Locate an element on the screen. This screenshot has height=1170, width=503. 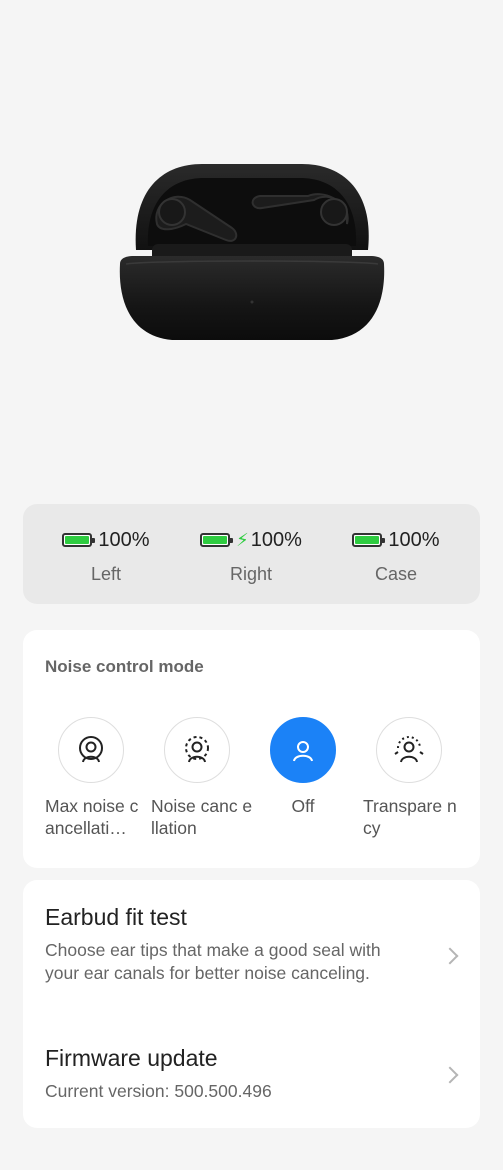
mode-label: Noise canc ellation is located at coordinates (202, 817).